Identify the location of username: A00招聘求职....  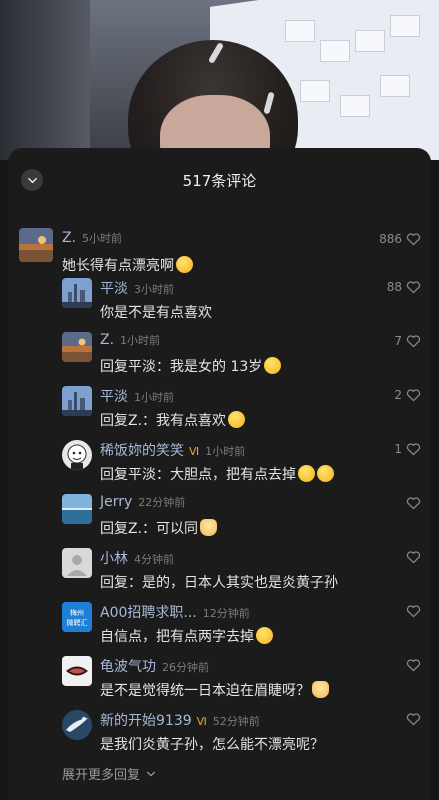
(148, 612).